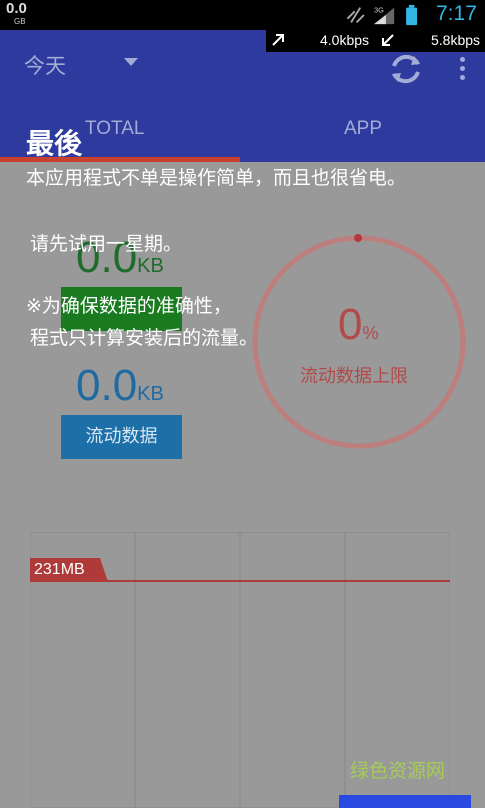 The width and height of the screenshot is (485, 808). I want to click on battery-icon, so click(412, 15).